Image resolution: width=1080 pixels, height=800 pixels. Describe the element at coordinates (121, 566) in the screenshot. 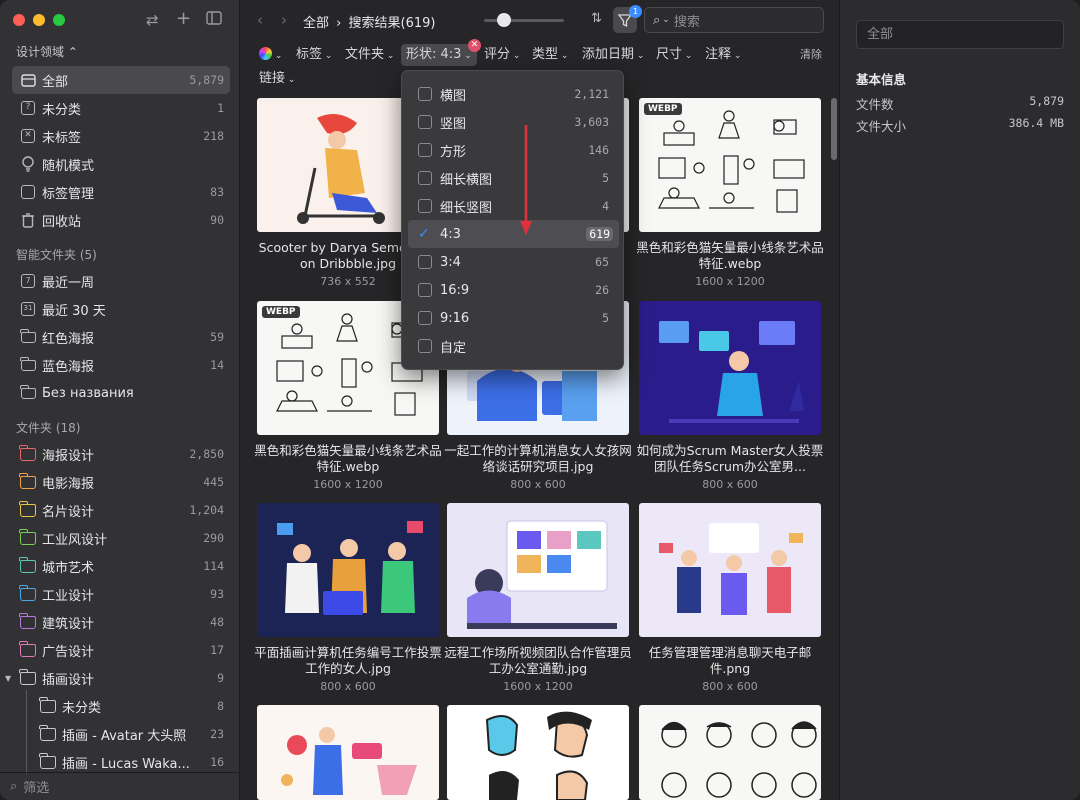

I see `folder-item: 城市艺术 114` at that location.